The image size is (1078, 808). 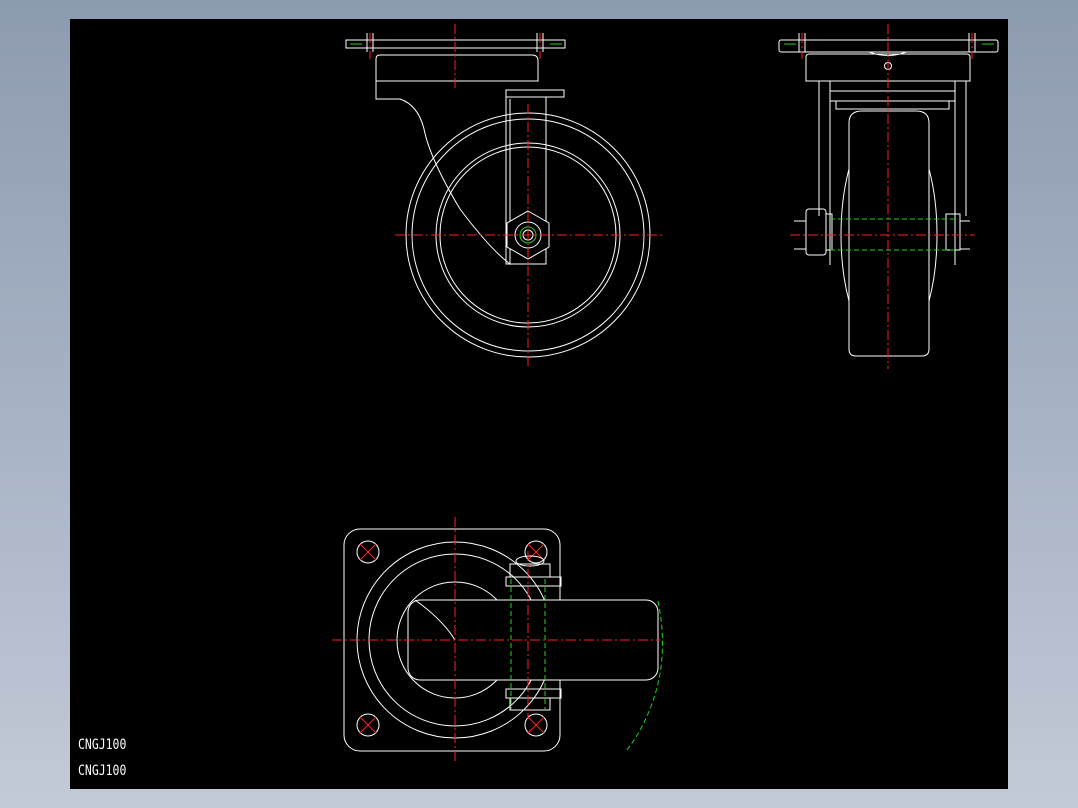 What do you see at coordinates (889, 233) in the screenshot?
I see `side-wheel-tread` at bounding box center [889, 233].